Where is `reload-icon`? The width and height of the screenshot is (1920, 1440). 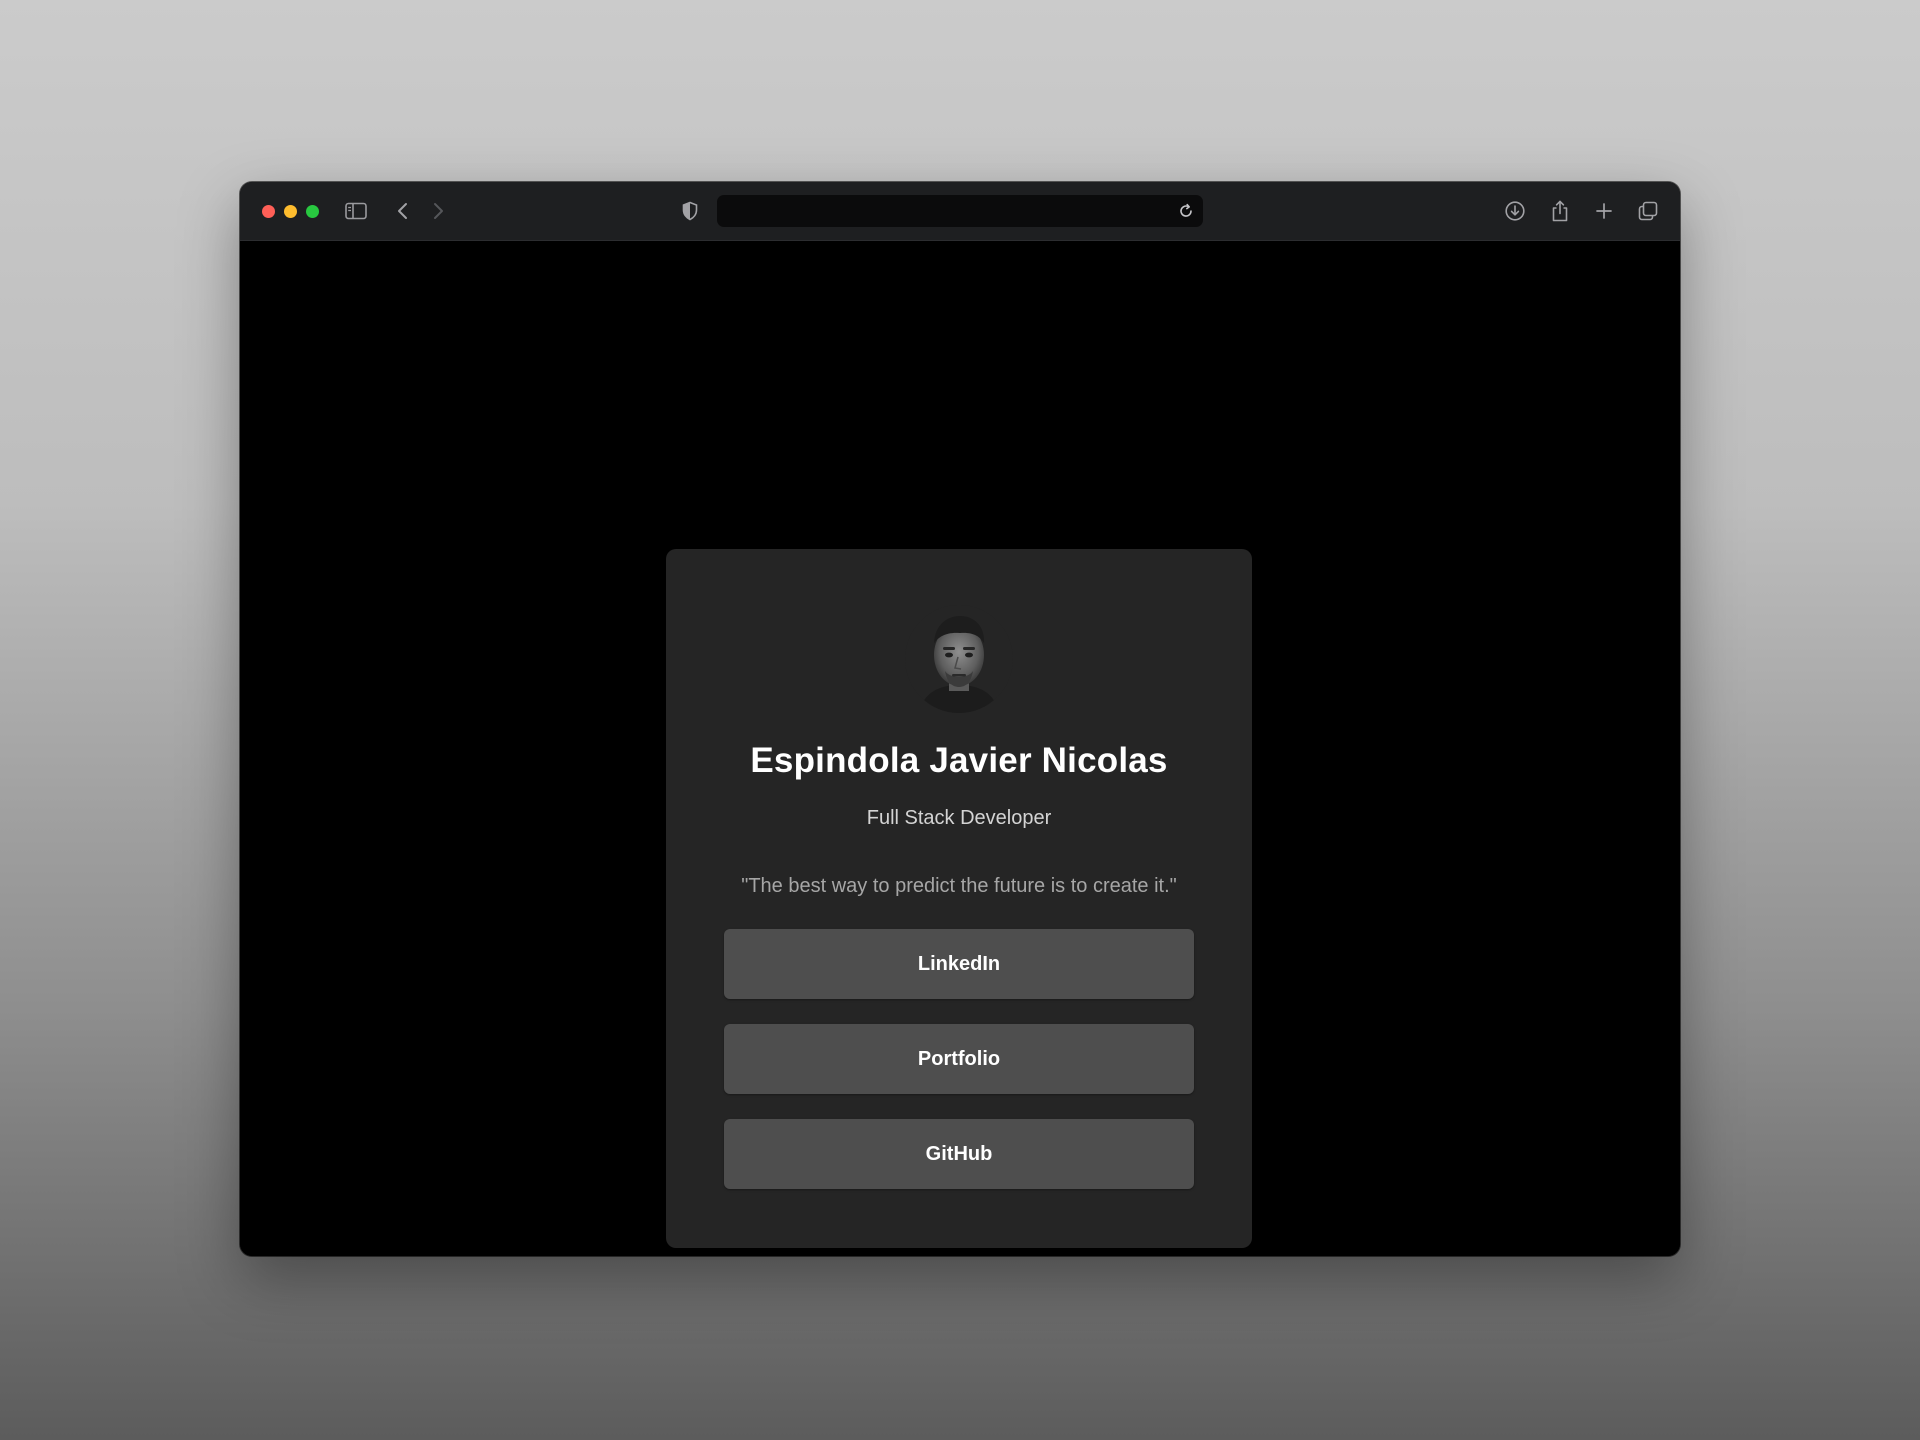
reload-icon is located at coordinates (1186, 211).